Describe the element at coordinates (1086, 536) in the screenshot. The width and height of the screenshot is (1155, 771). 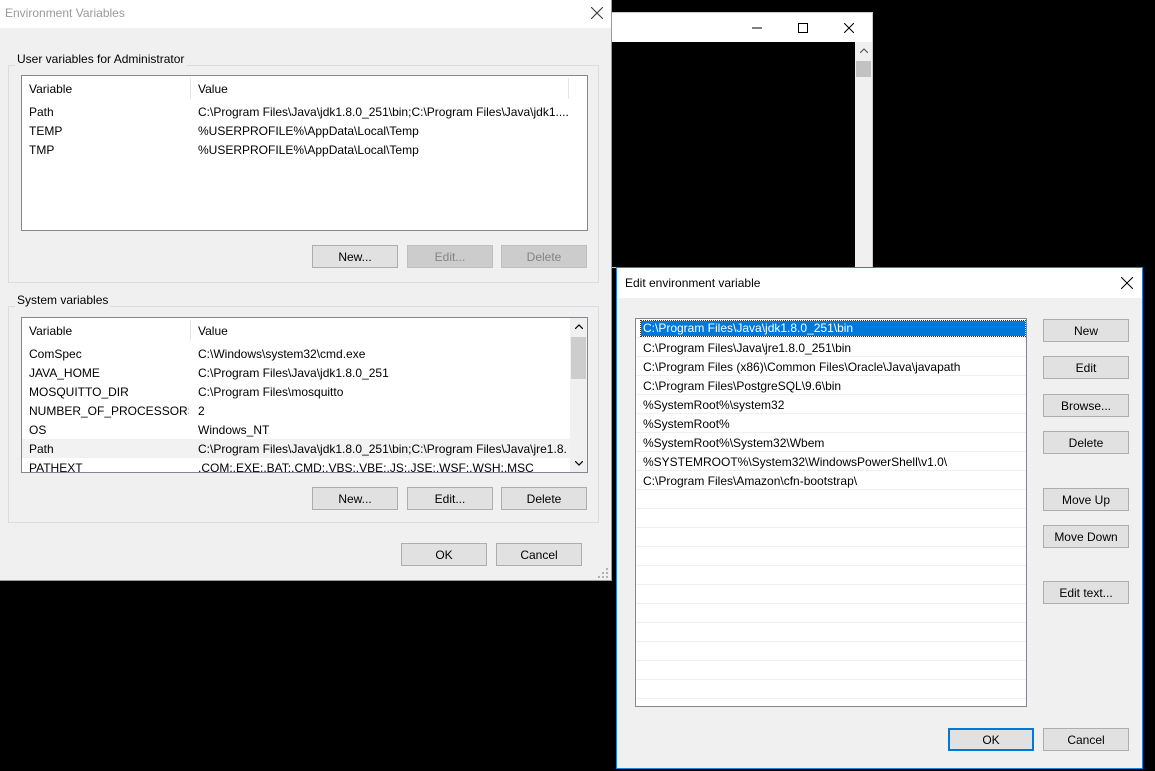
I see `move-down-button: Move Down` at that location.